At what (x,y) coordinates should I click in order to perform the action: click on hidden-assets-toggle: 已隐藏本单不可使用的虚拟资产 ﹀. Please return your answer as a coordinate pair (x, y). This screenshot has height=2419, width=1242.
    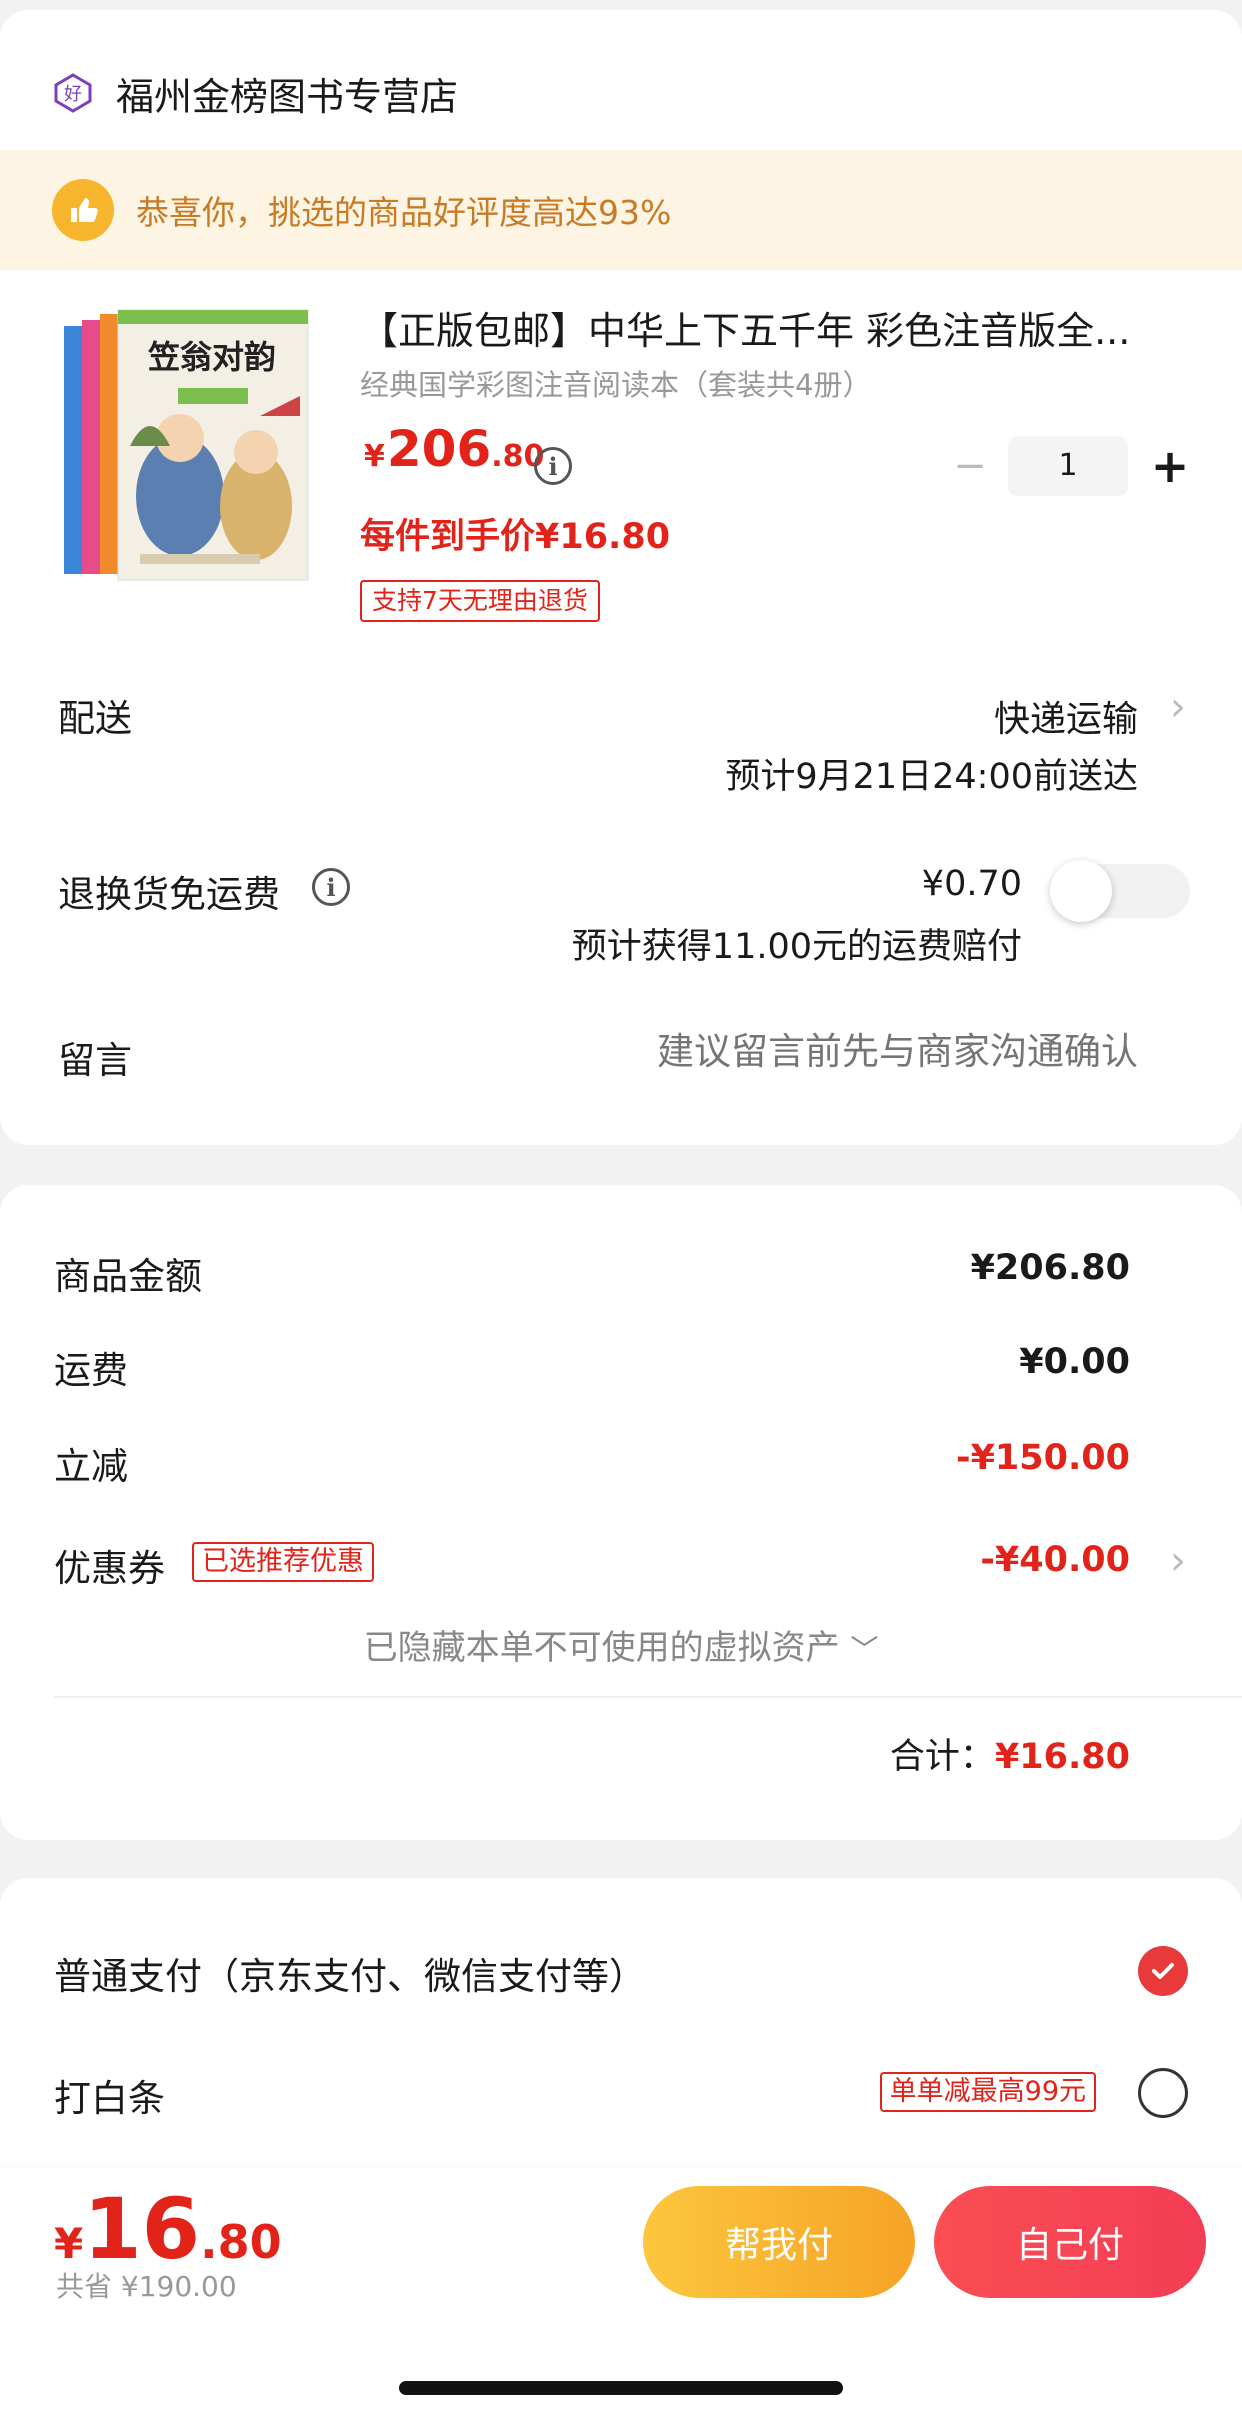
    Looking at the image, I should click on (621, 1644).